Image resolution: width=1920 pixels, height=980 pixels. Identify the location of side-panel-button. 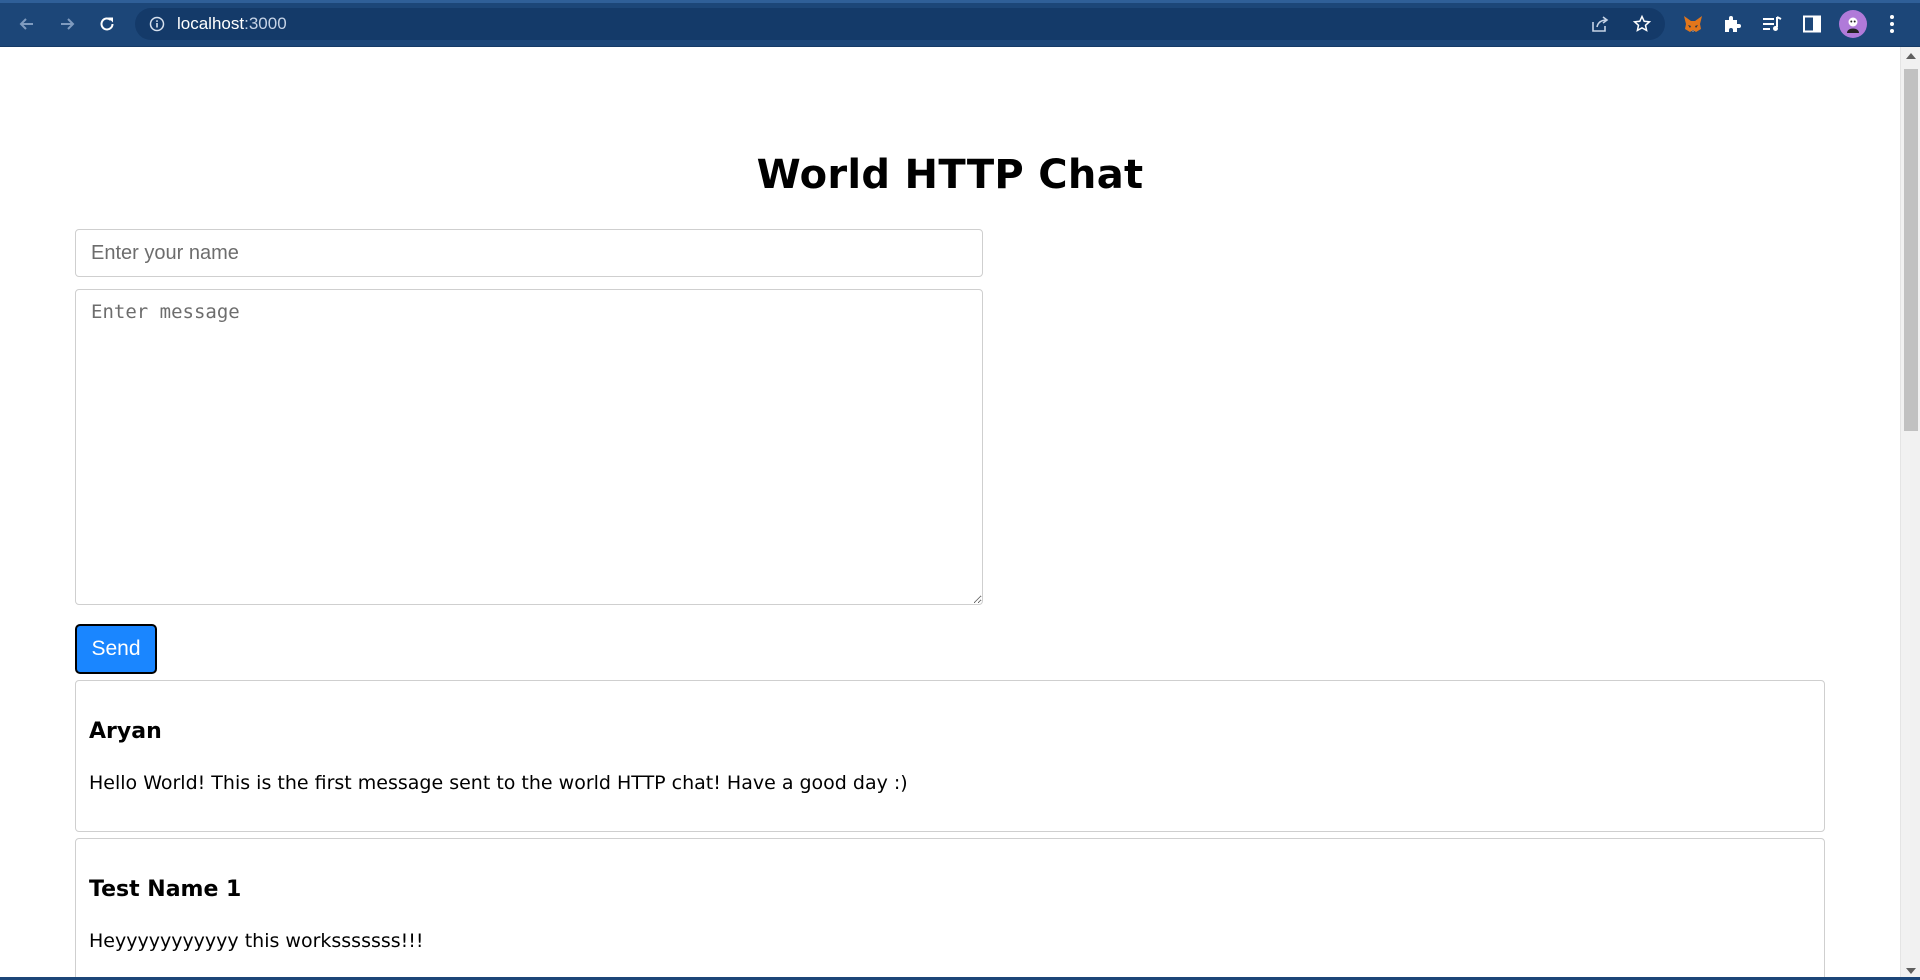
(1812, 24).